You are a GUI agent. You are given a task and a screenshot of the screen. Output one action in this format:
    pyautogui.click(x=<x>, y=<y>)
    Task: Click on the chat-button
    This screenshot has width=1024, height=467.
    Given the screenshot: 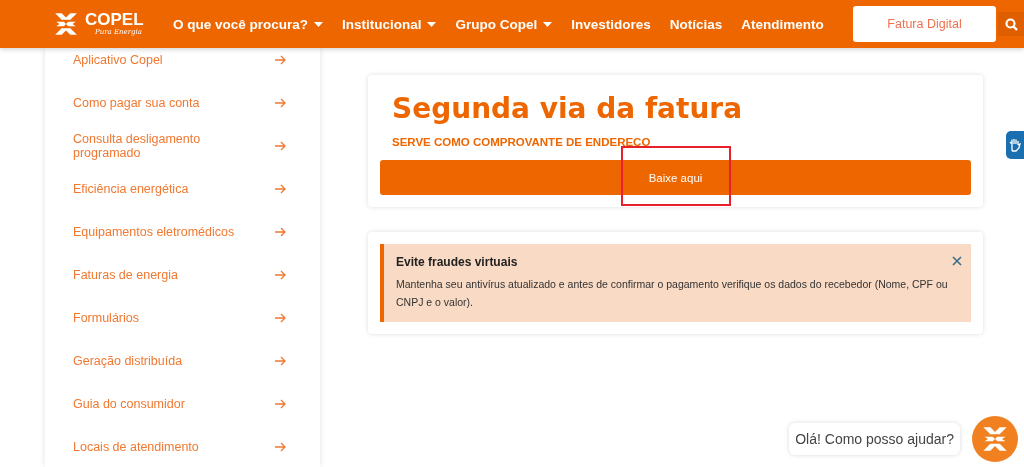 What is the action you would take?
    pyautogui.click(x=995, y=439)
    